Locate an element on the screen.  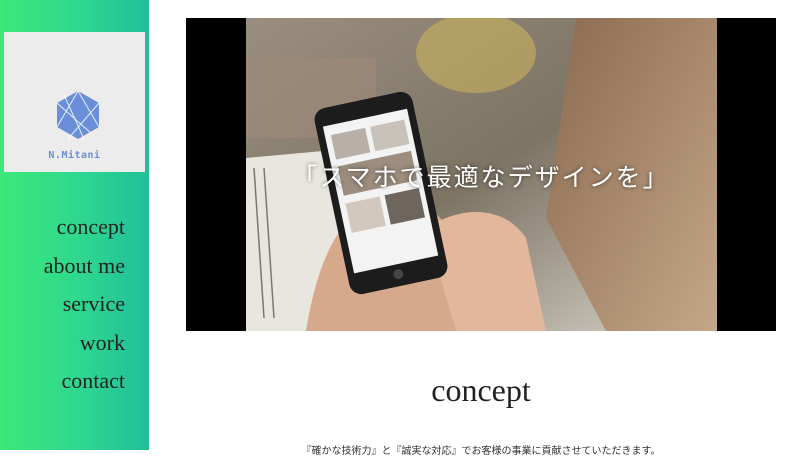
nav-item-work: work is located at coordinates (74, 343).